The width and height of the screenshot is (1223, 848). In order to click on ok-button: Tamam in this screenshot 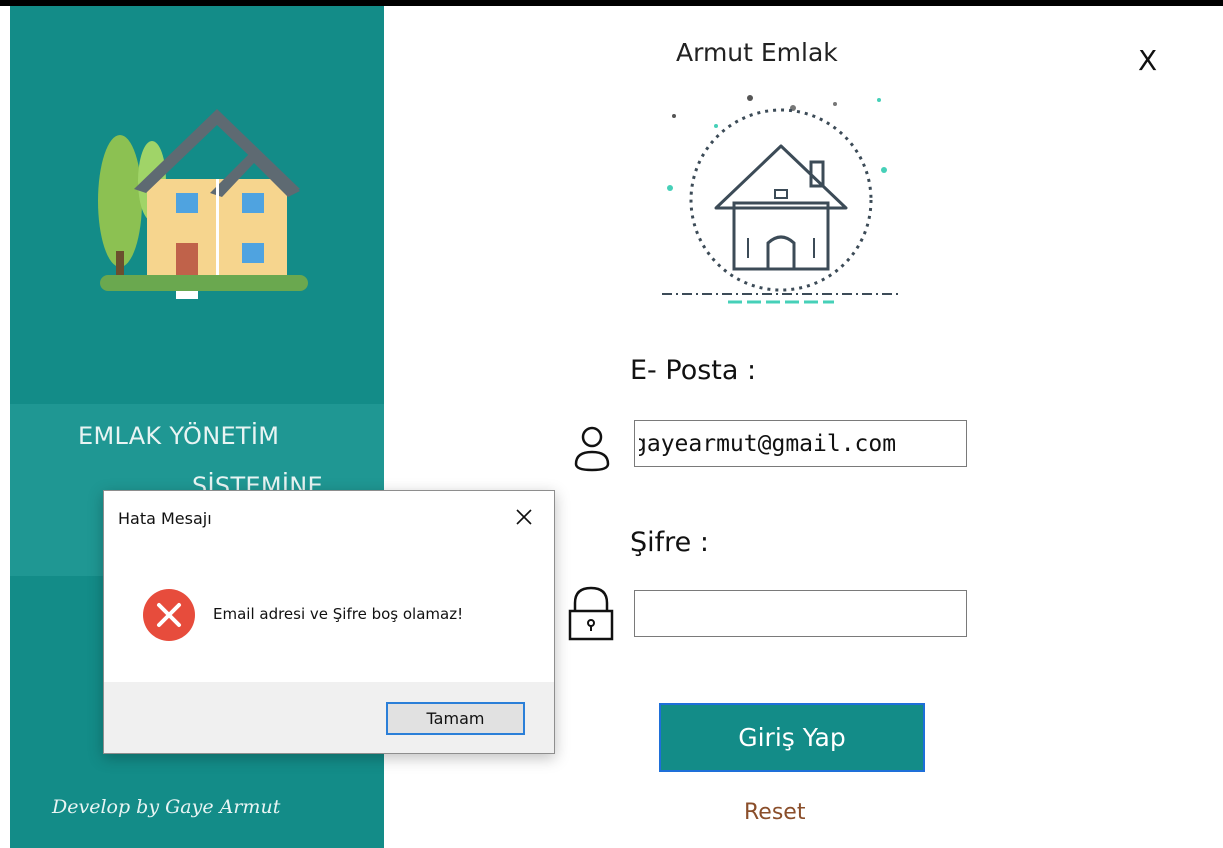, I will do `click(455, 718)`.